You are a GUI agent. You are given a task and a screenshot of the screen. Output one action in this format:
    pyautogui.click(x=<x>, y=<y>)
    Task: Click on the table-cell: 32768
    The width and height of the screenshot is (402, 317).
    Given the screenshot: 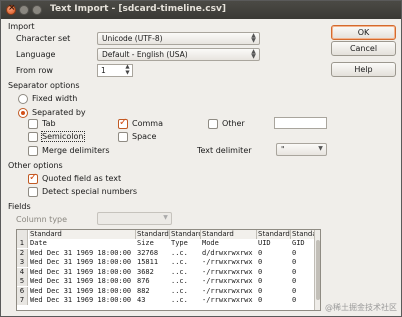 What is the action you would take?
    pyautogui.click(x=148, y=252)
    